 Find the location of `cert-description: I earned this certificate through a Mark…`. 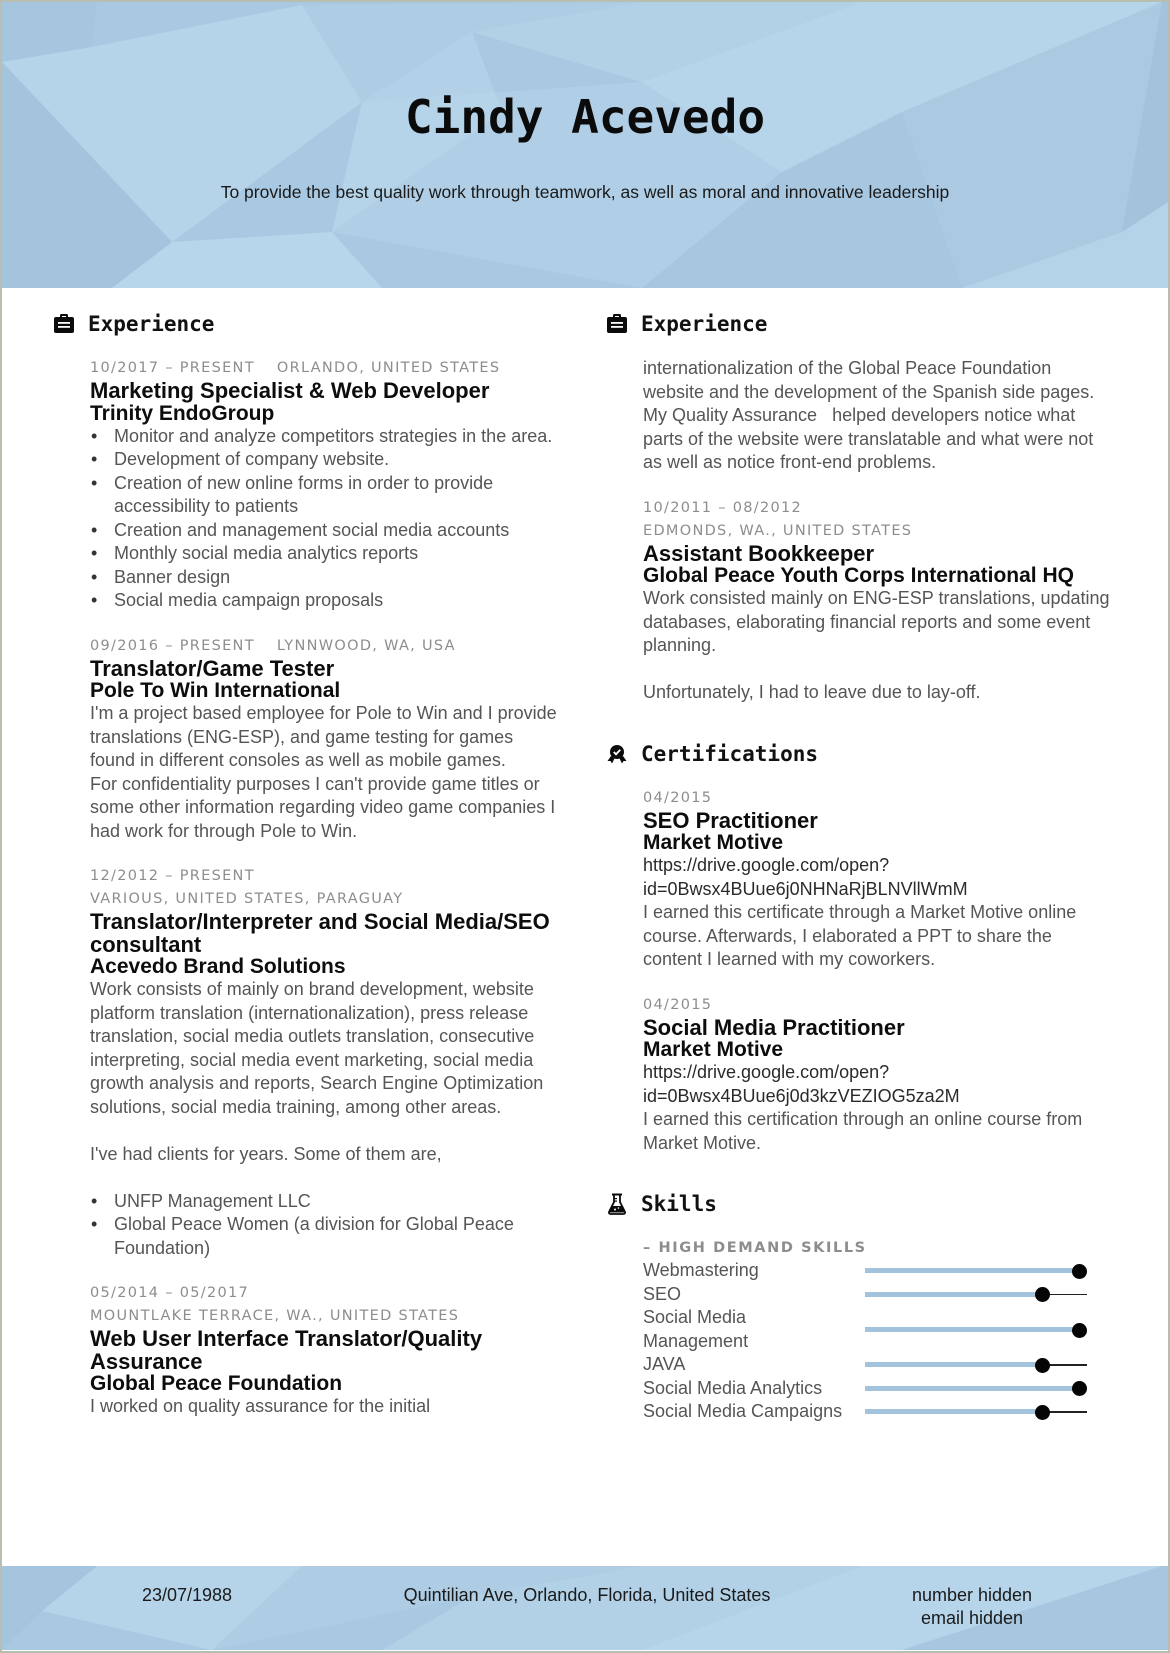

cert-description: I earned this certificate through a Mark… is located at coordinates (860, 935).